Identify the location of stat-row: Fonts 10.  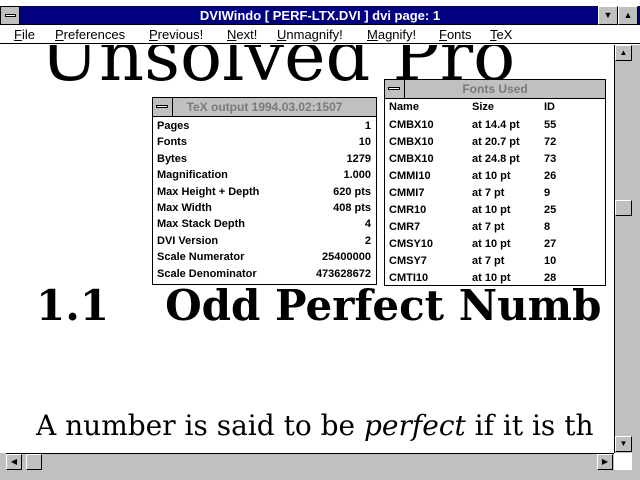
(264, 144).